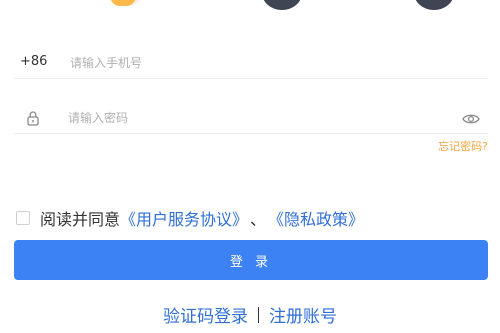  I want to click on agreement-row: 阅读并同意 《用户服务协议》 、 《隐私政策》, so click(190, 218).